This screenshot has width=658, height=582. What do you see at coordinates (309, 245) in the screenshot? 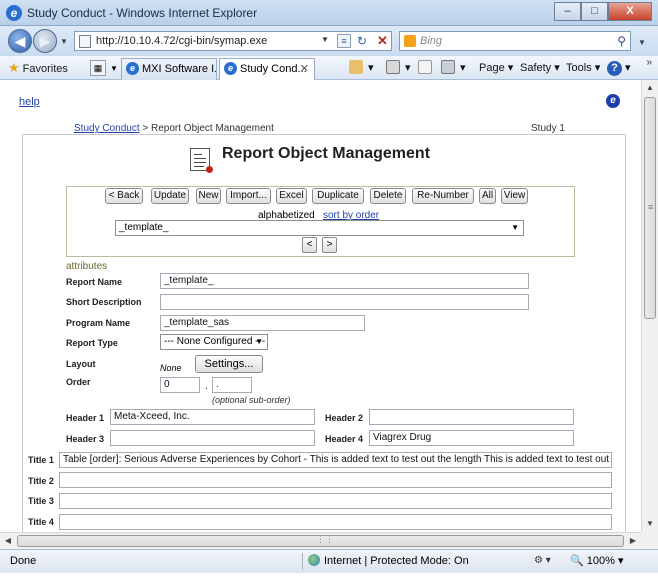
I see `previous-button: <` at bounding box center [309, 245].